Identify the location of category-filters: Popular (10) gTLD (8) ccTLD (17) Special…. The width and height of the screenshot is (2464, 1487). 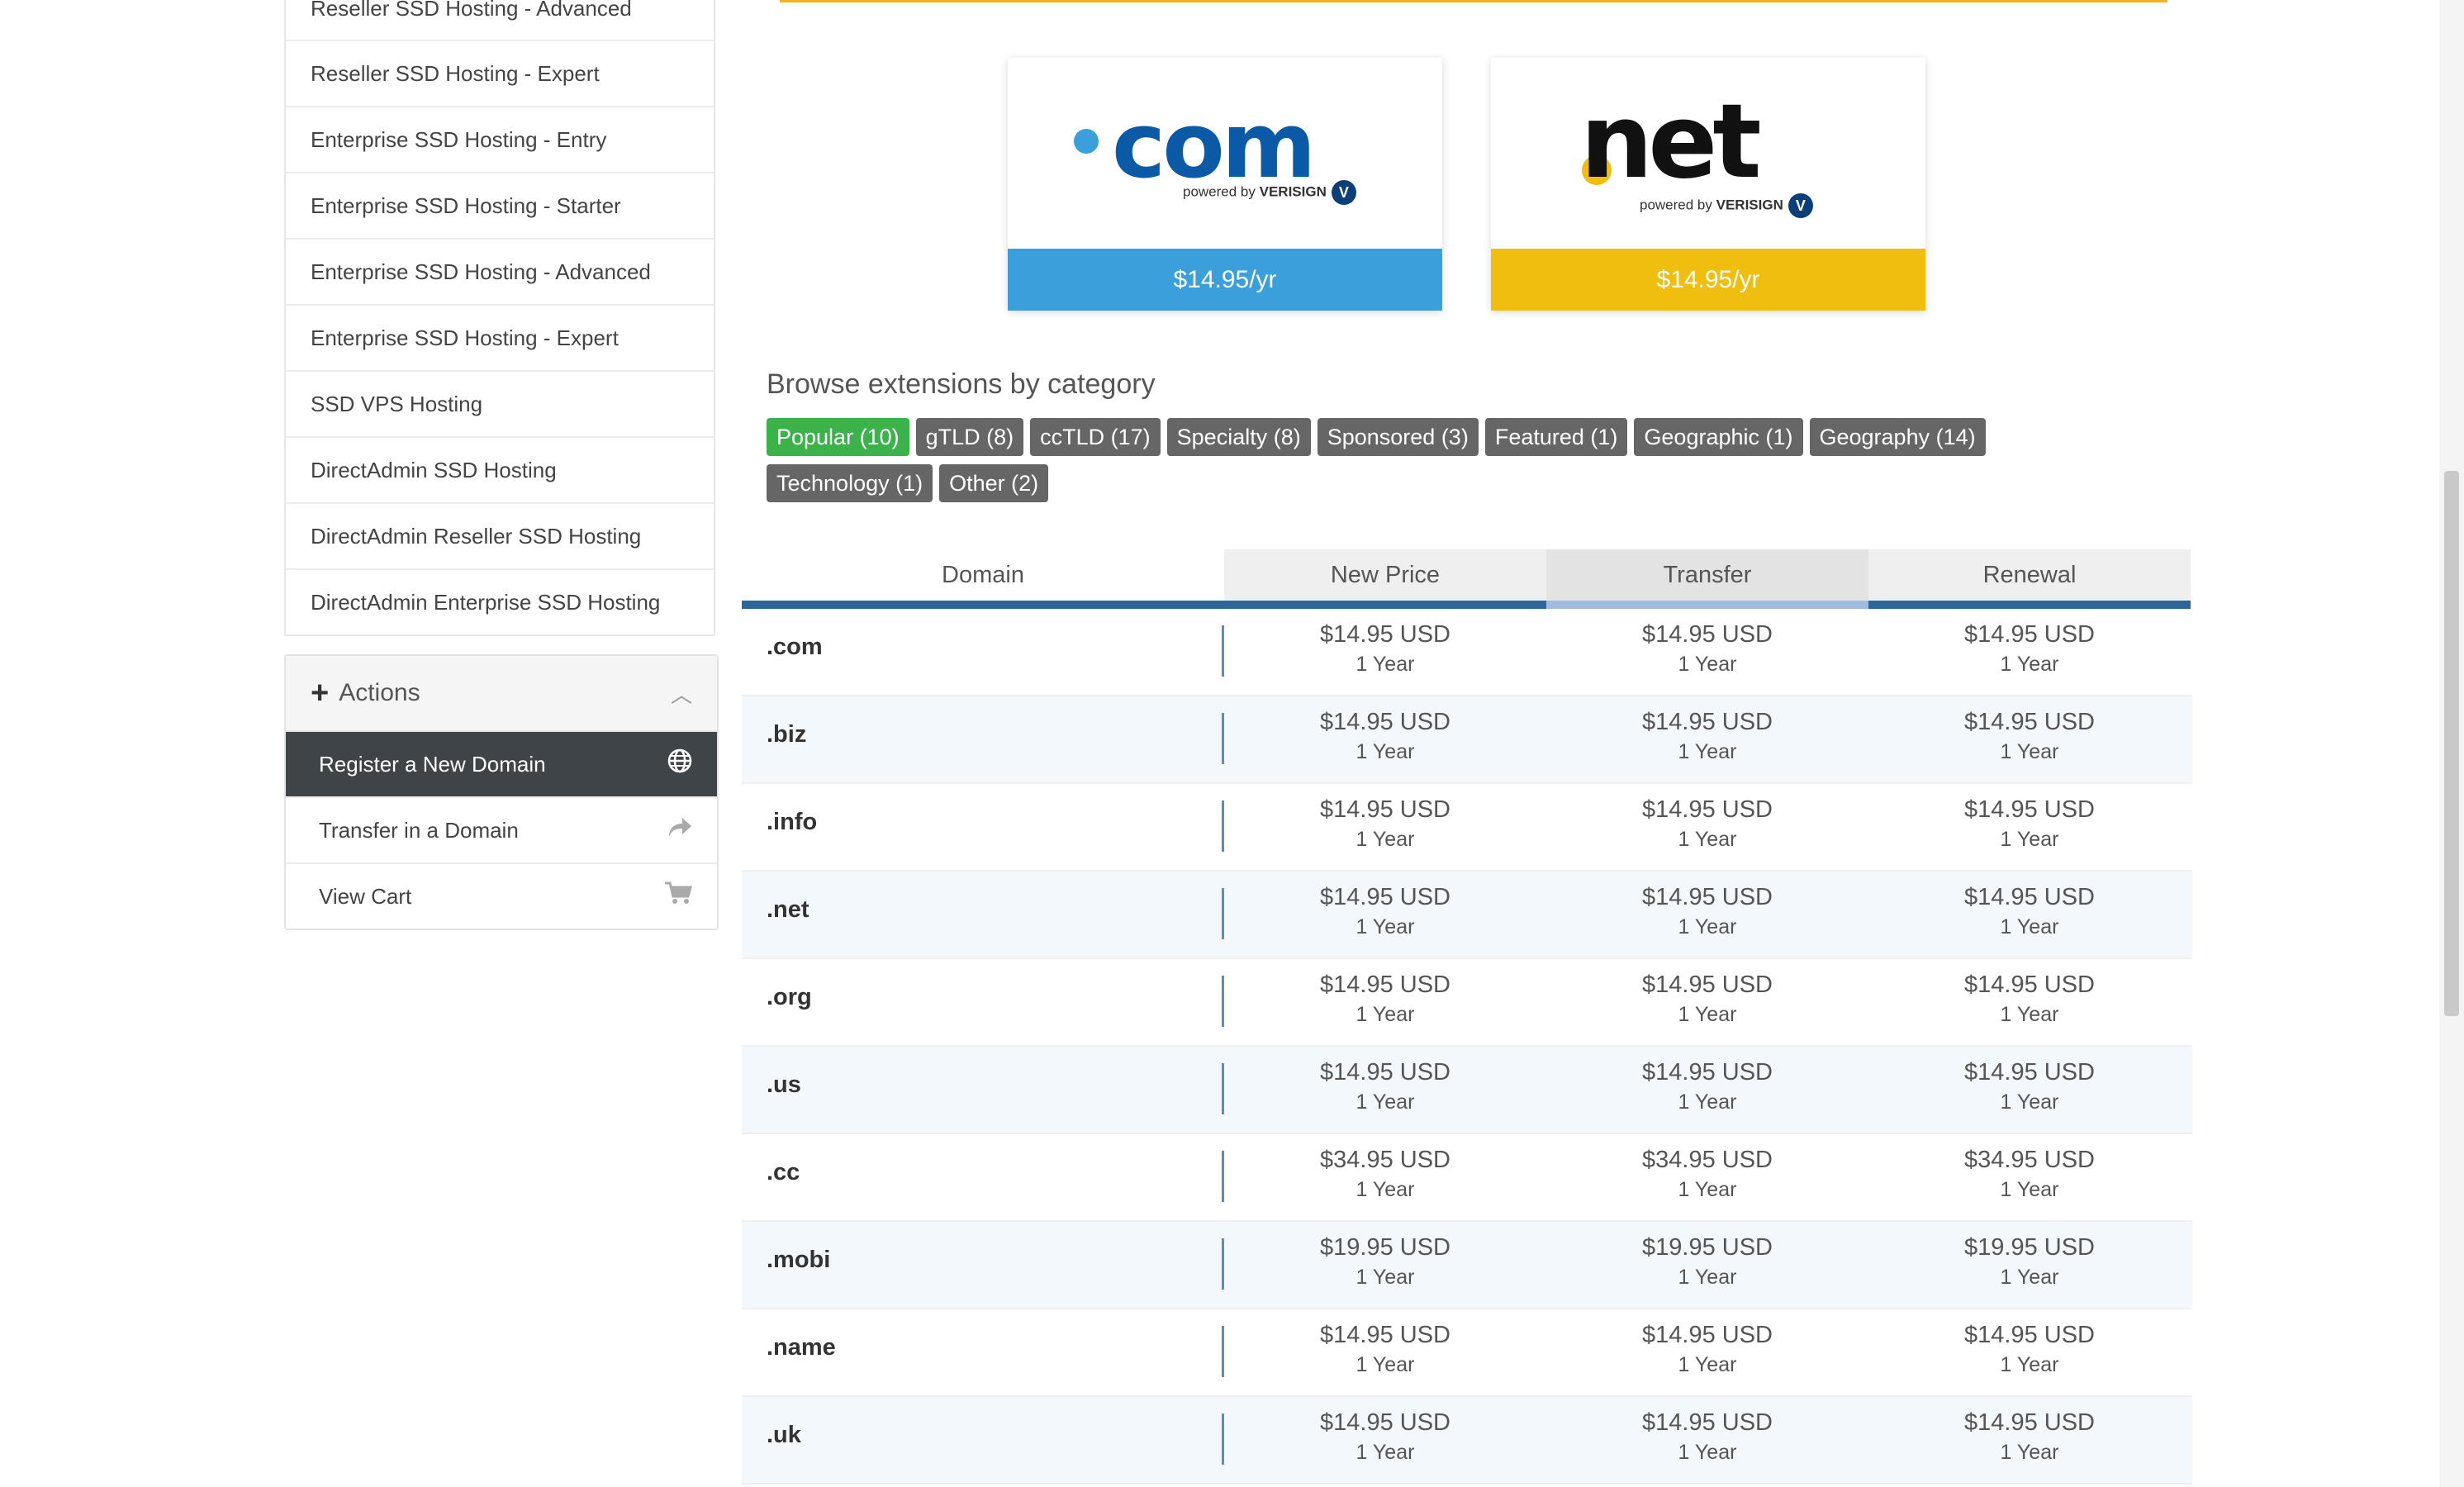
(1436, 460).